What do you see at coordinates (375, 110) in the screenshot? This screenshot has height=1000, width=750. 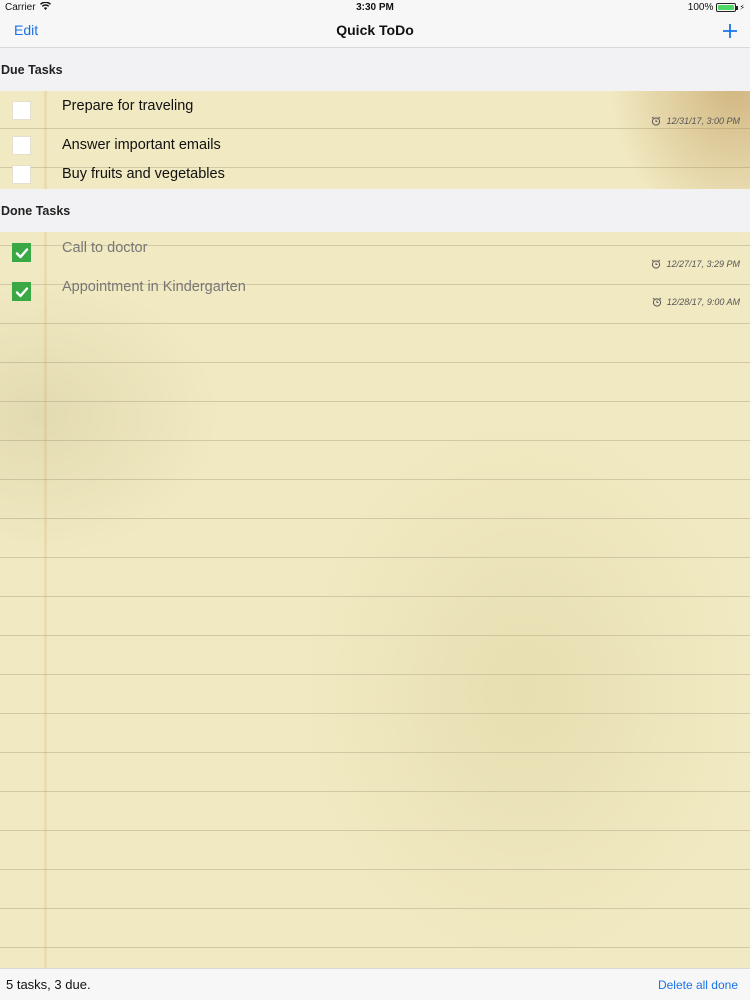 I see `task-row: Prepare for traveling 12/31/17, 3:00 PM` at bounding box center [375, 110].